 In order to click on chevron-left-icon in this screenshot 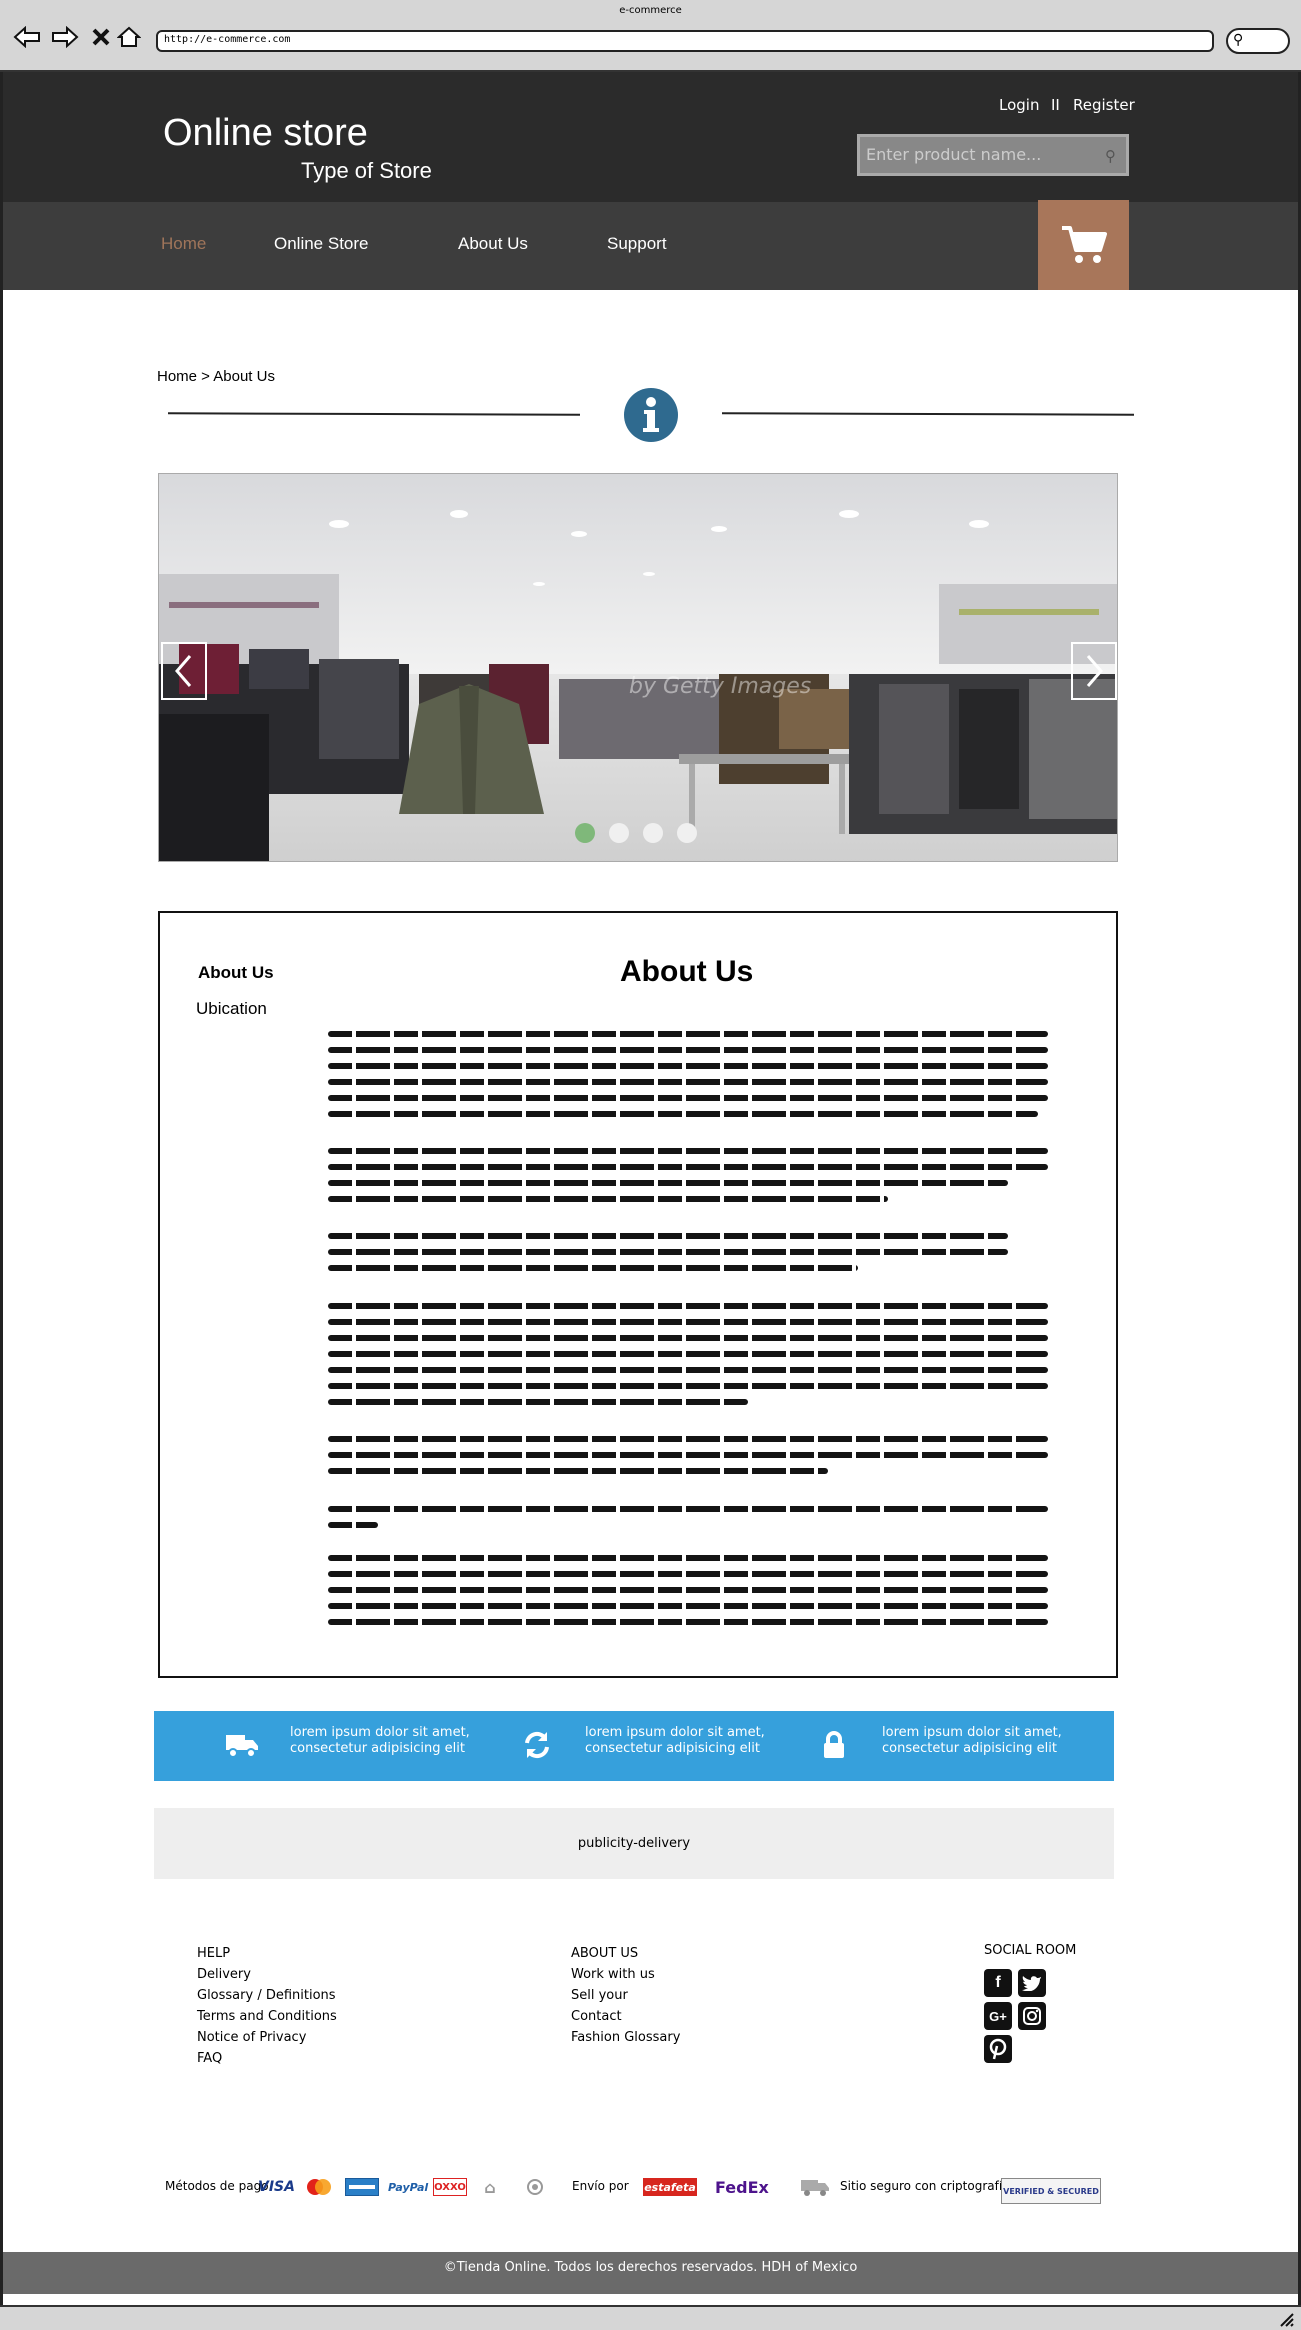, I will do `click(183, 671)`.